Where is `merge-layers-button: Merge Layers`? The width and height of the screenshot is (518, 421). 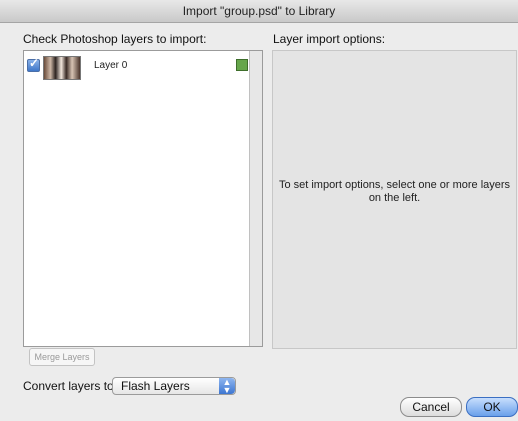 merge-layers-button: Merge Layers is located at coordinates (62, 357).